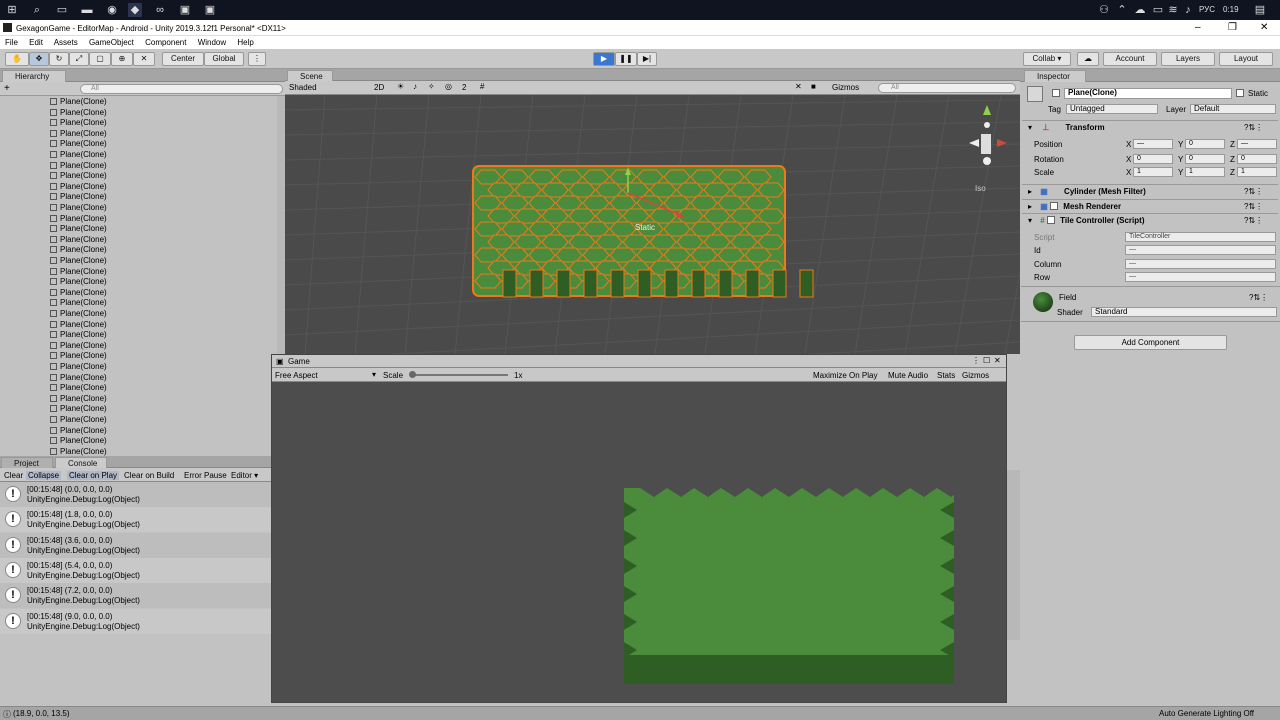 This screenshot has width=1280, height=720. What do you see at coordinates (1260, 10) in the screenshot?
I see `notifications-icon: ▤` at bounding box center [1260, 10].